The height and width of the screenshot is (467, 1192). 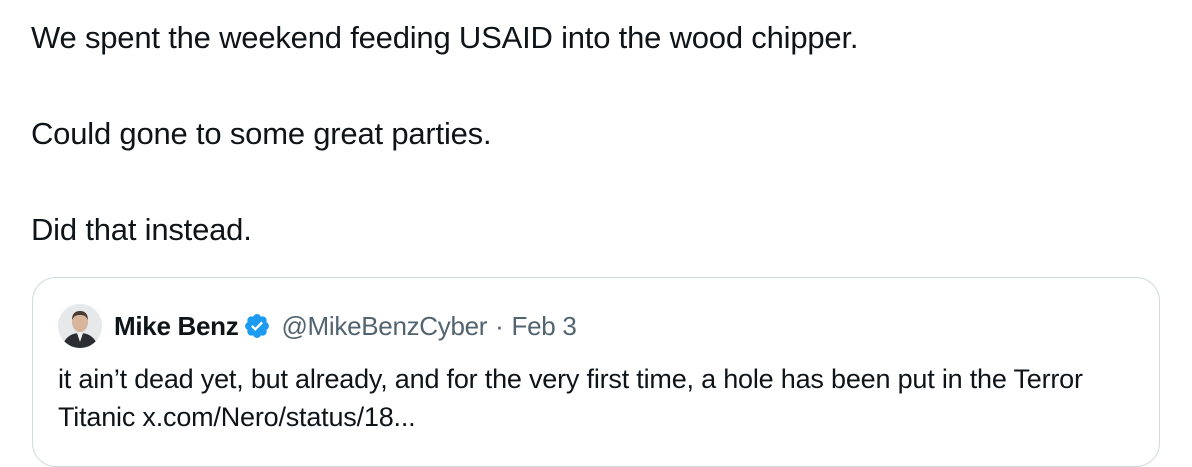 I want to click on quoted-author-name: Mike Benz, so click(x=176, y=326).